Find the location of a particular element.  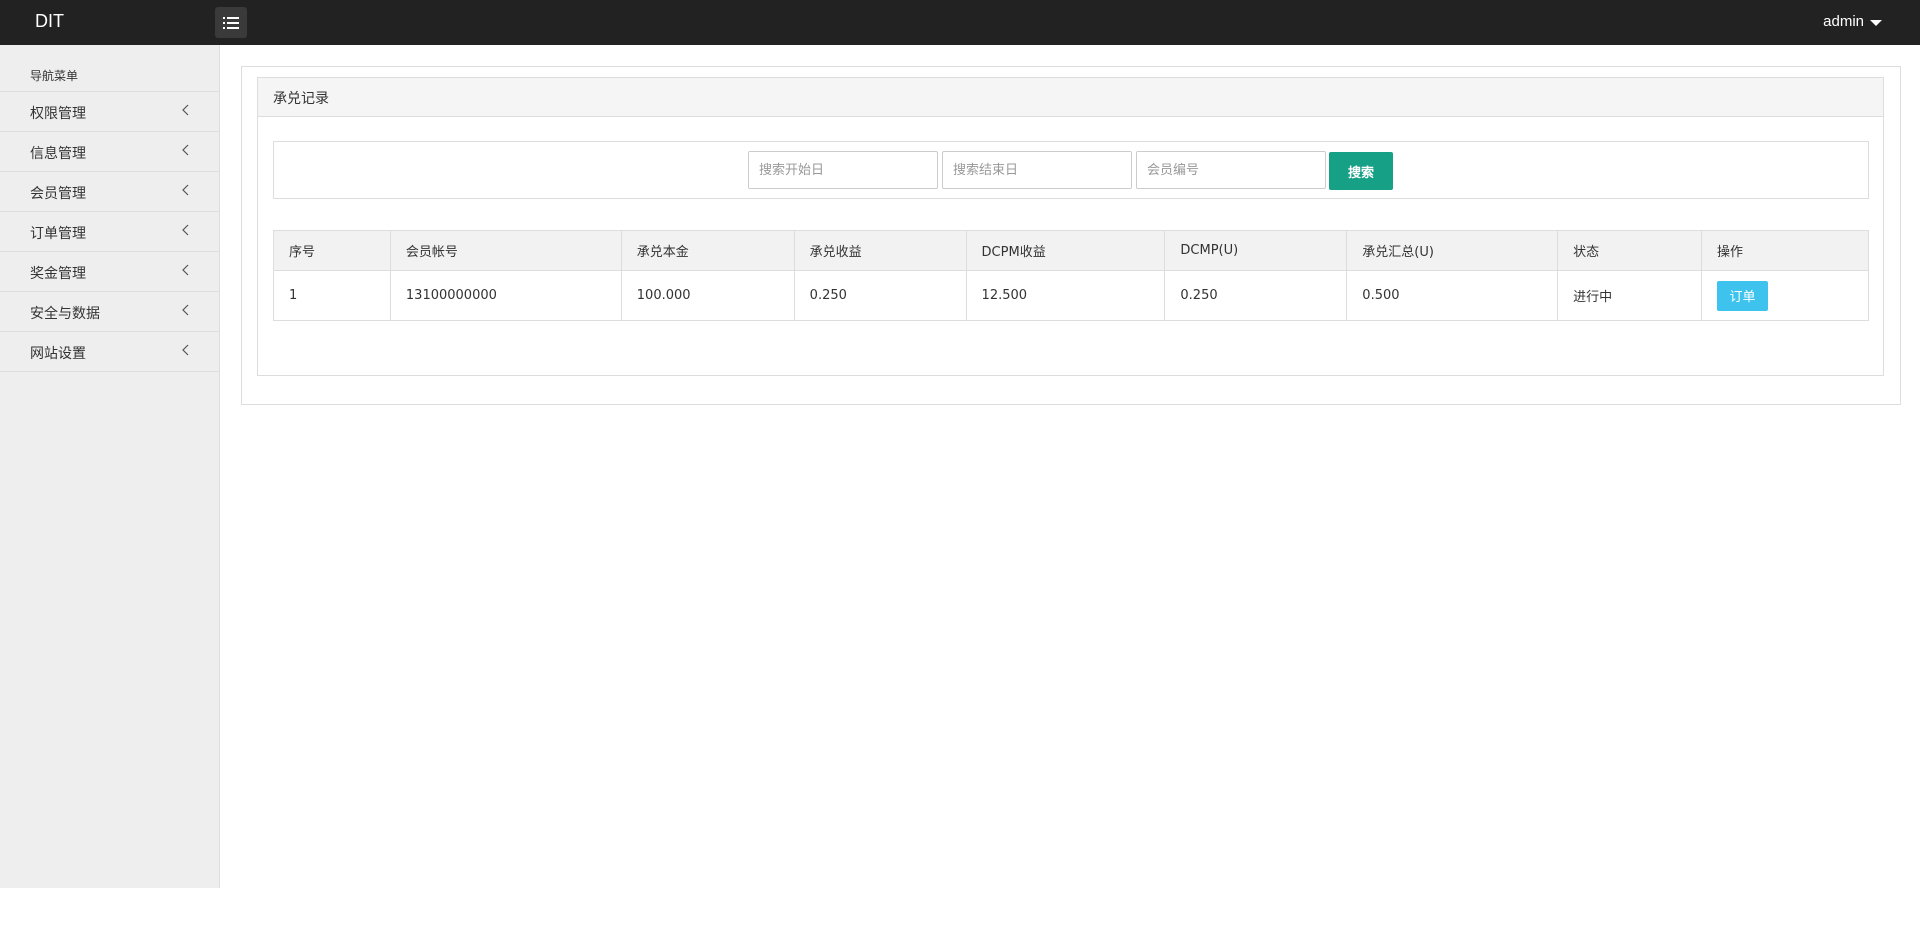

member-id-input is located at coordinates (1231, 170).